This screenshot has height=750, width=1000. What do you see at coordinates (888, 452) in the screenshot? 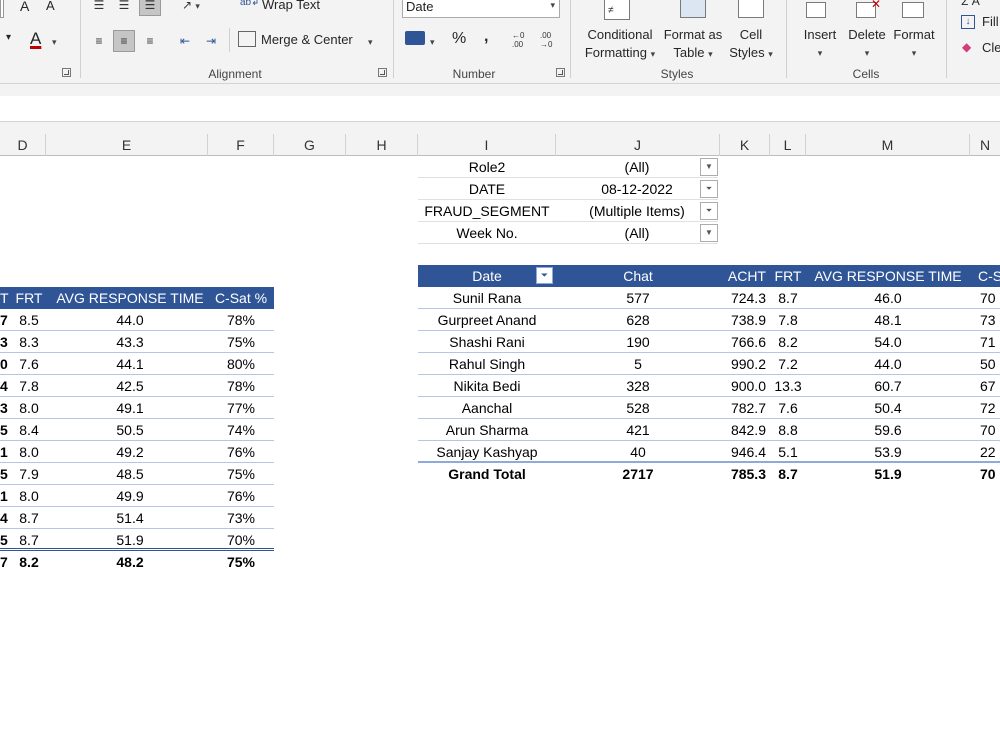
I see `table-cell: 53.9` at bounding box center [888, 452].